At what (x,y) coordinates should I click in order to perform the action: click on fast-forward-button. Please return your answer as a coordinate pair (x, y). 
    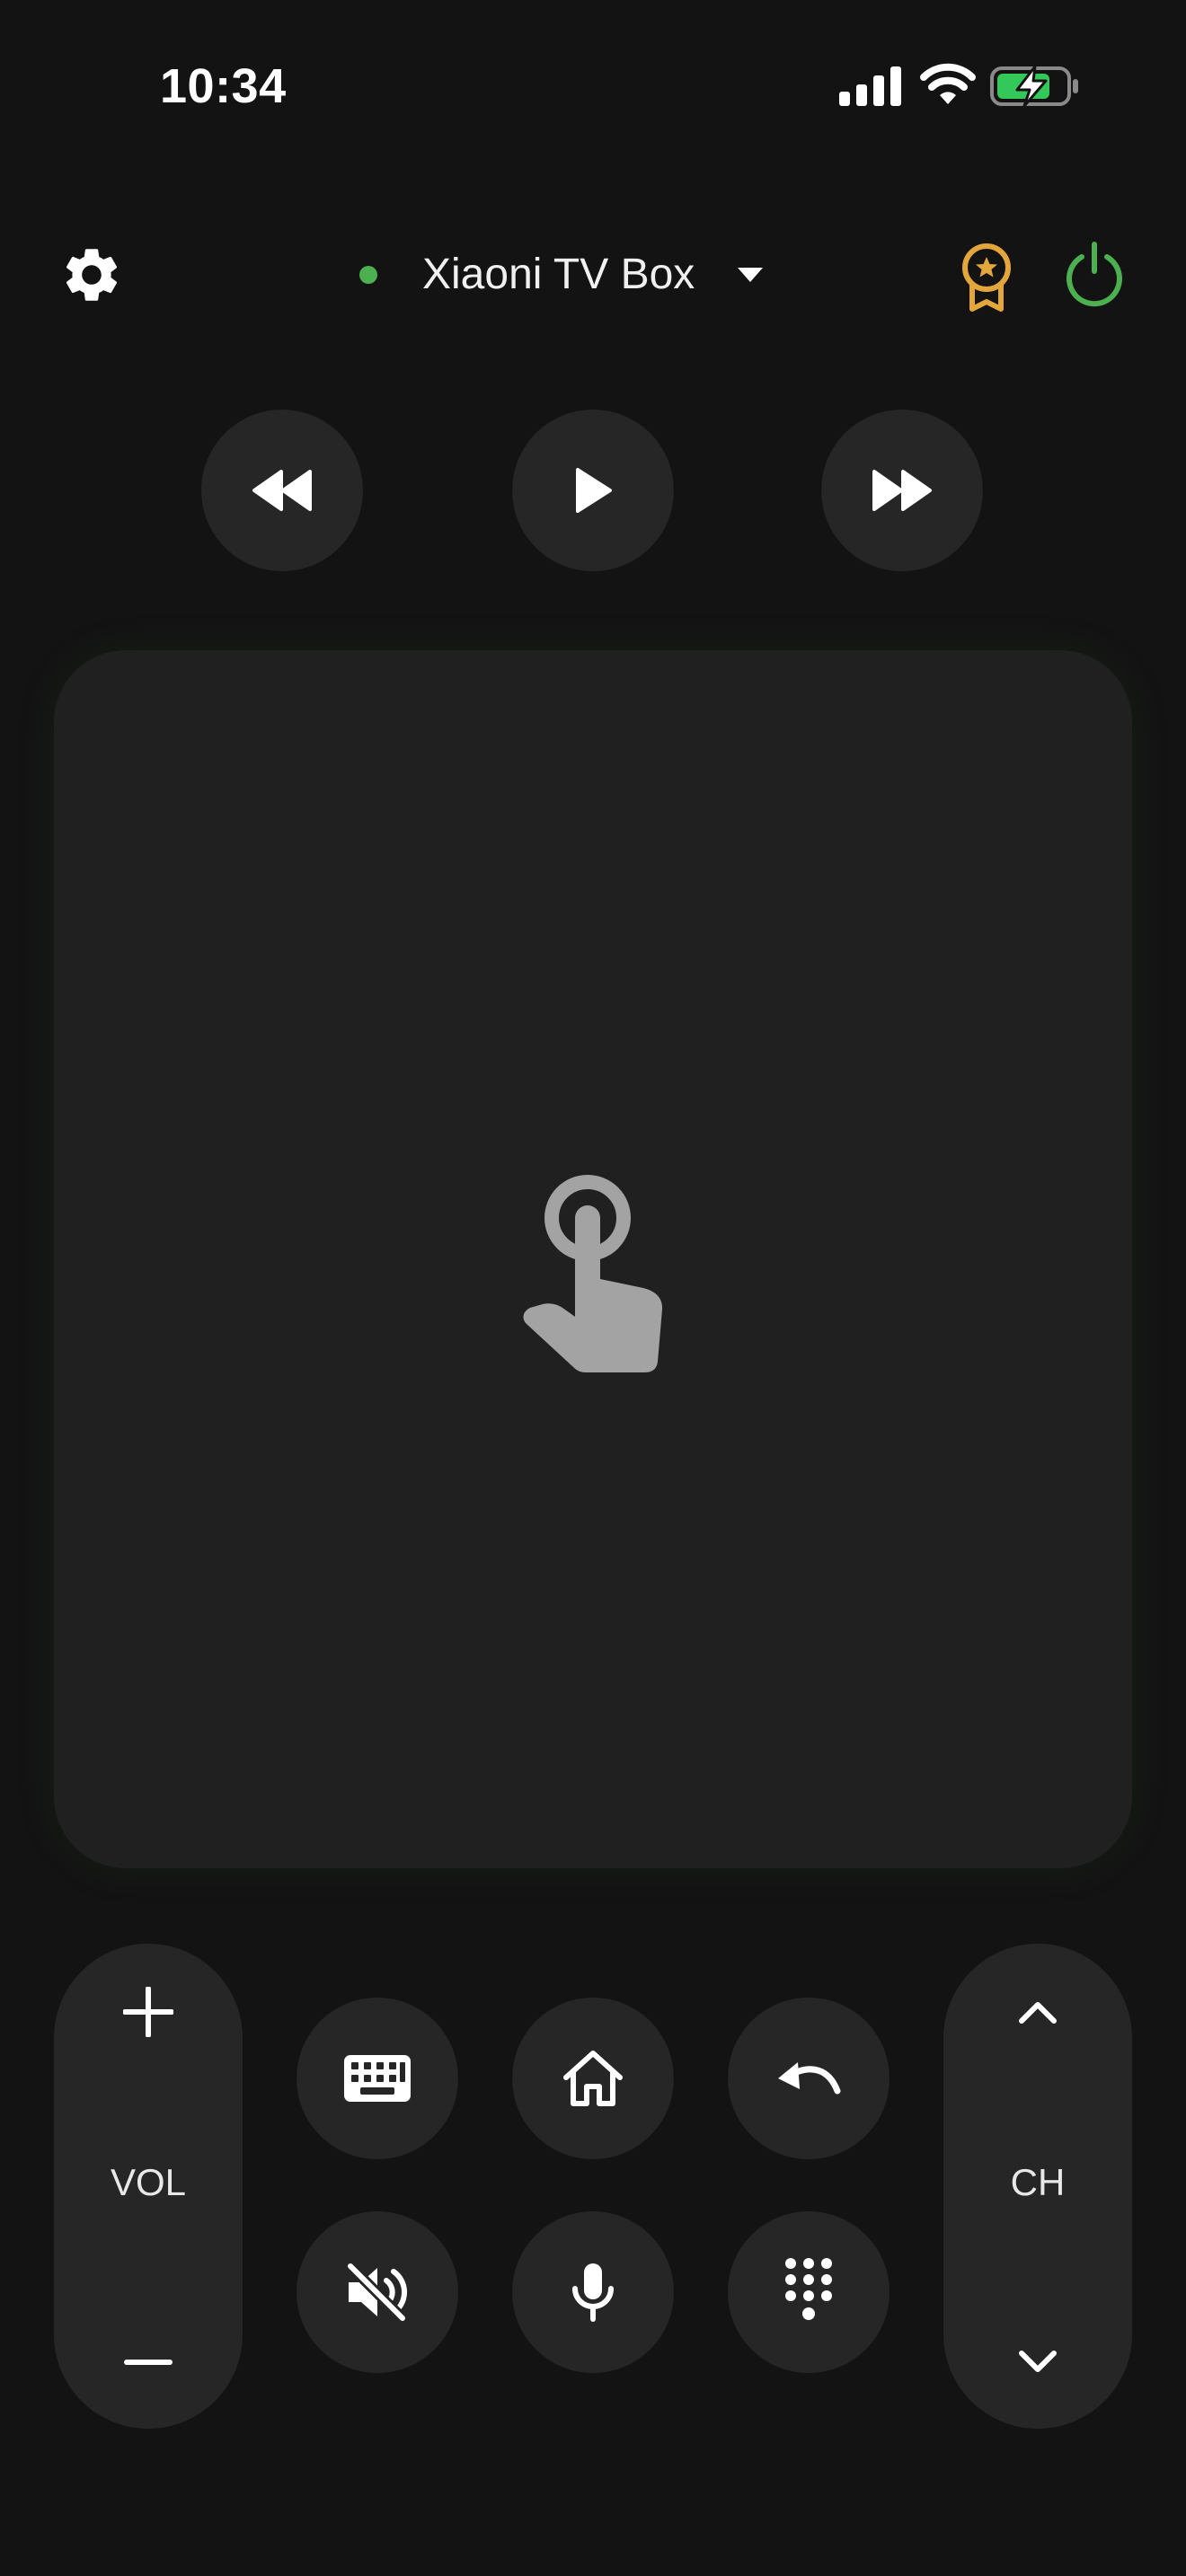
    Looking at the image, I should click on (902, 490).